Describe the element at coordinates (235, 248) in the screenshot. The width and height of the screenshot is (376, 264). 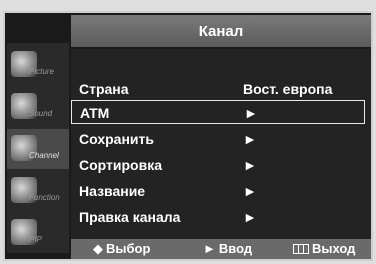
I see `hint-enter-label: Ввод` at that location.